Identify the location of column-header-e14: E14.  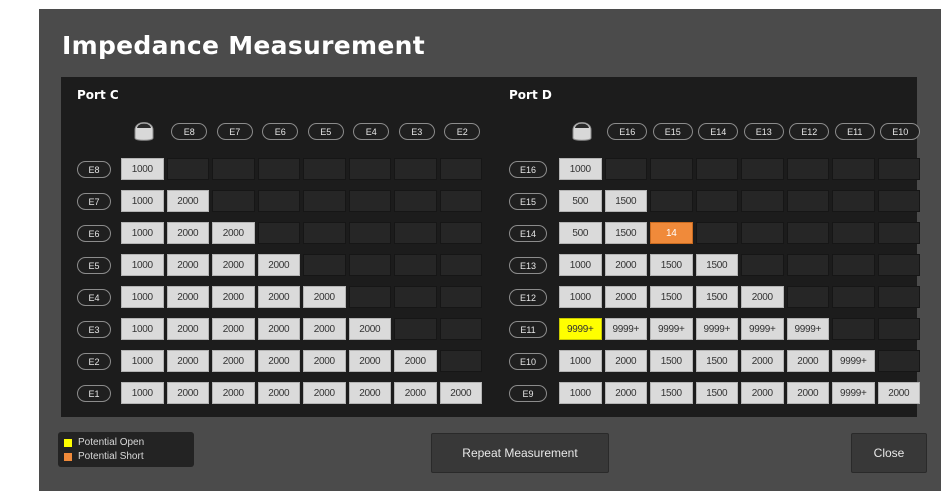
(718, 131).